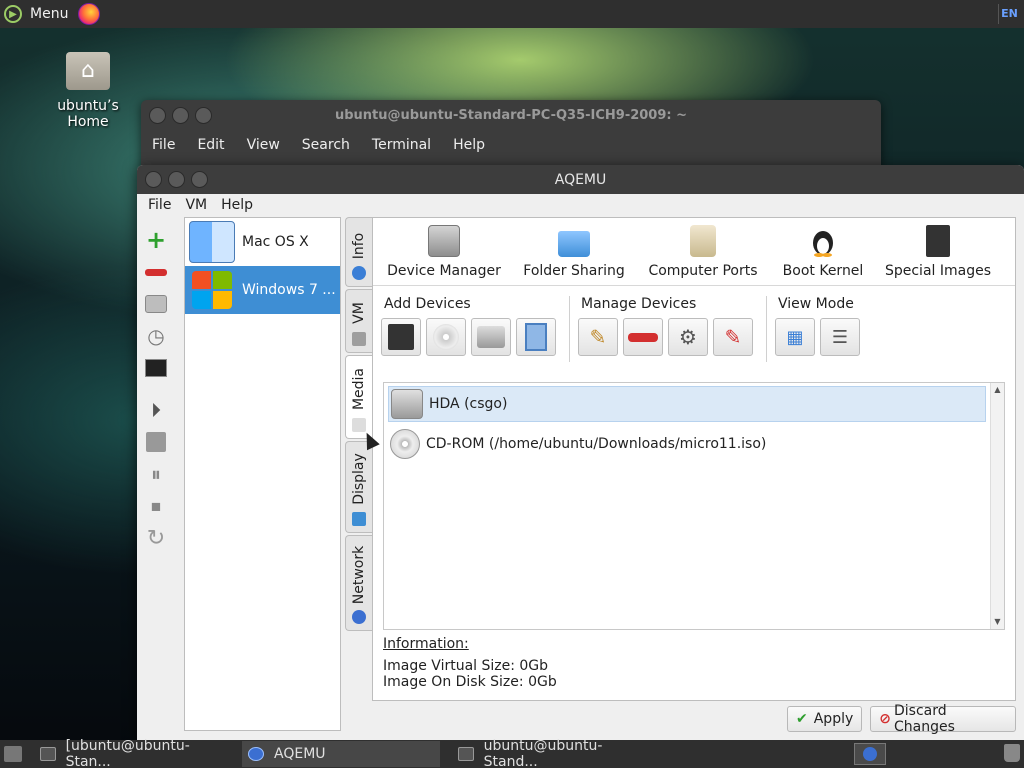 This screenshot has height=768, width=1024. What do you see at coordinates (359, 519) in the screenshot?
I see `display-icon` at bounding box center [359, 519].